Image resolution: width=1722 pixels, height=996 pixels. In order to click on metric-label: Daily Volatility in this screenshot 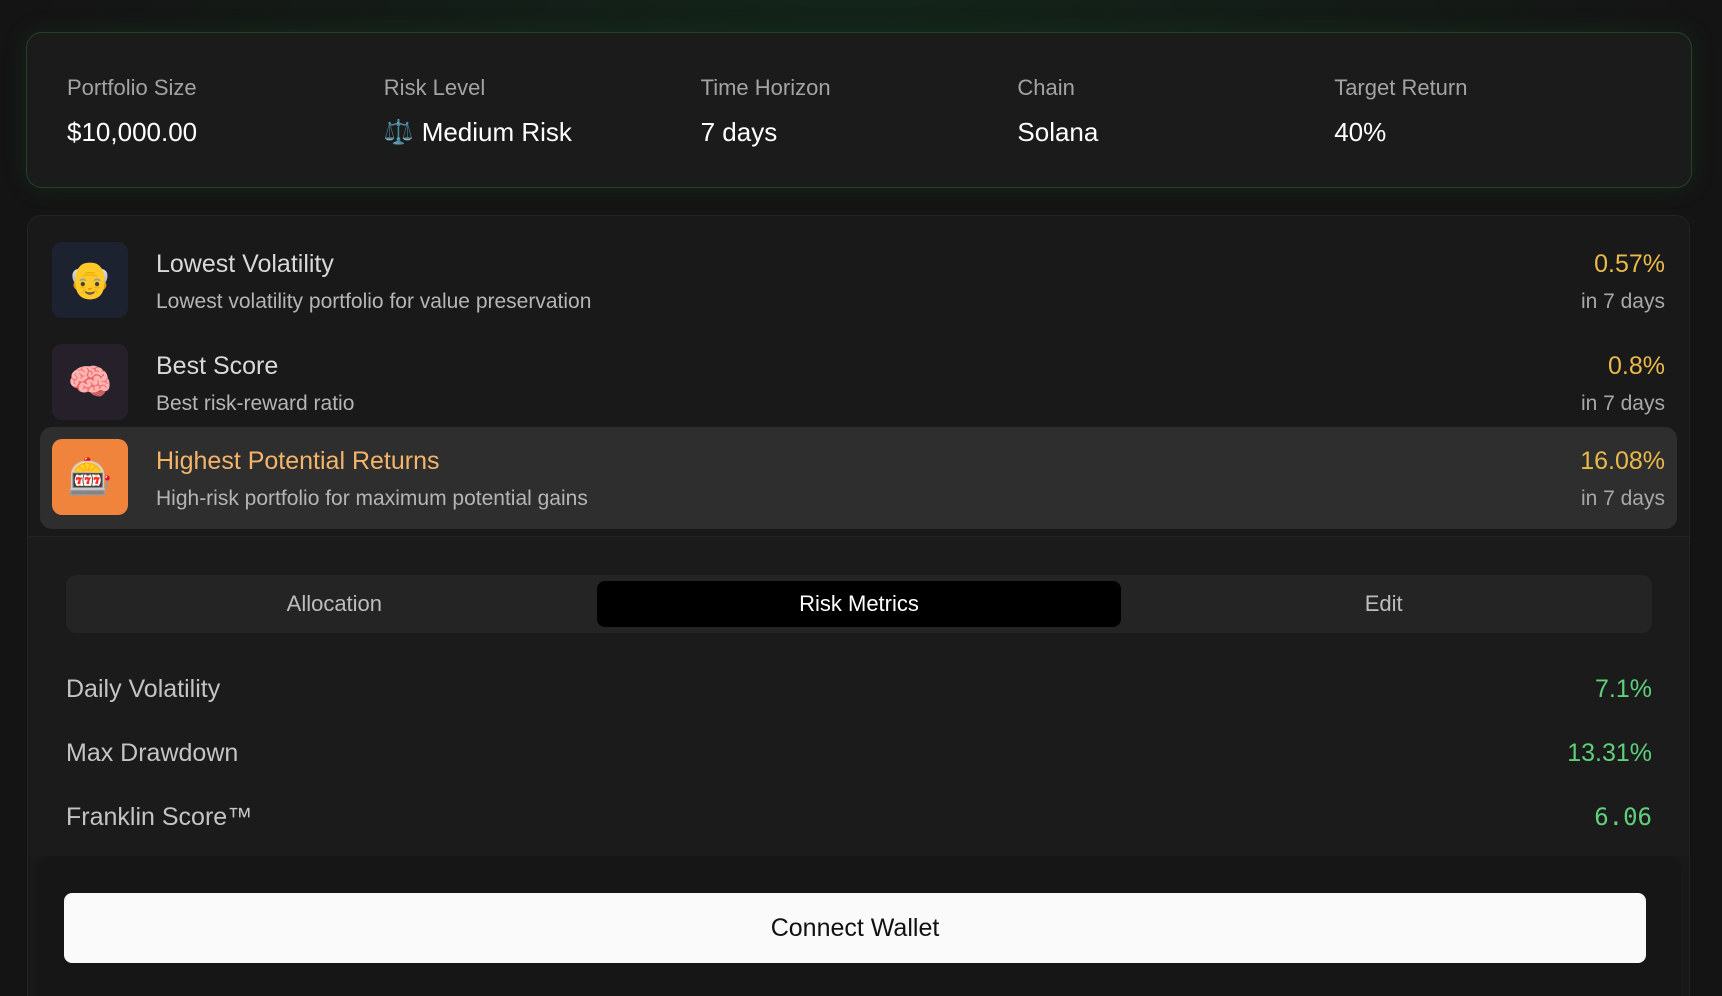, I will do `click(143, 688)`.